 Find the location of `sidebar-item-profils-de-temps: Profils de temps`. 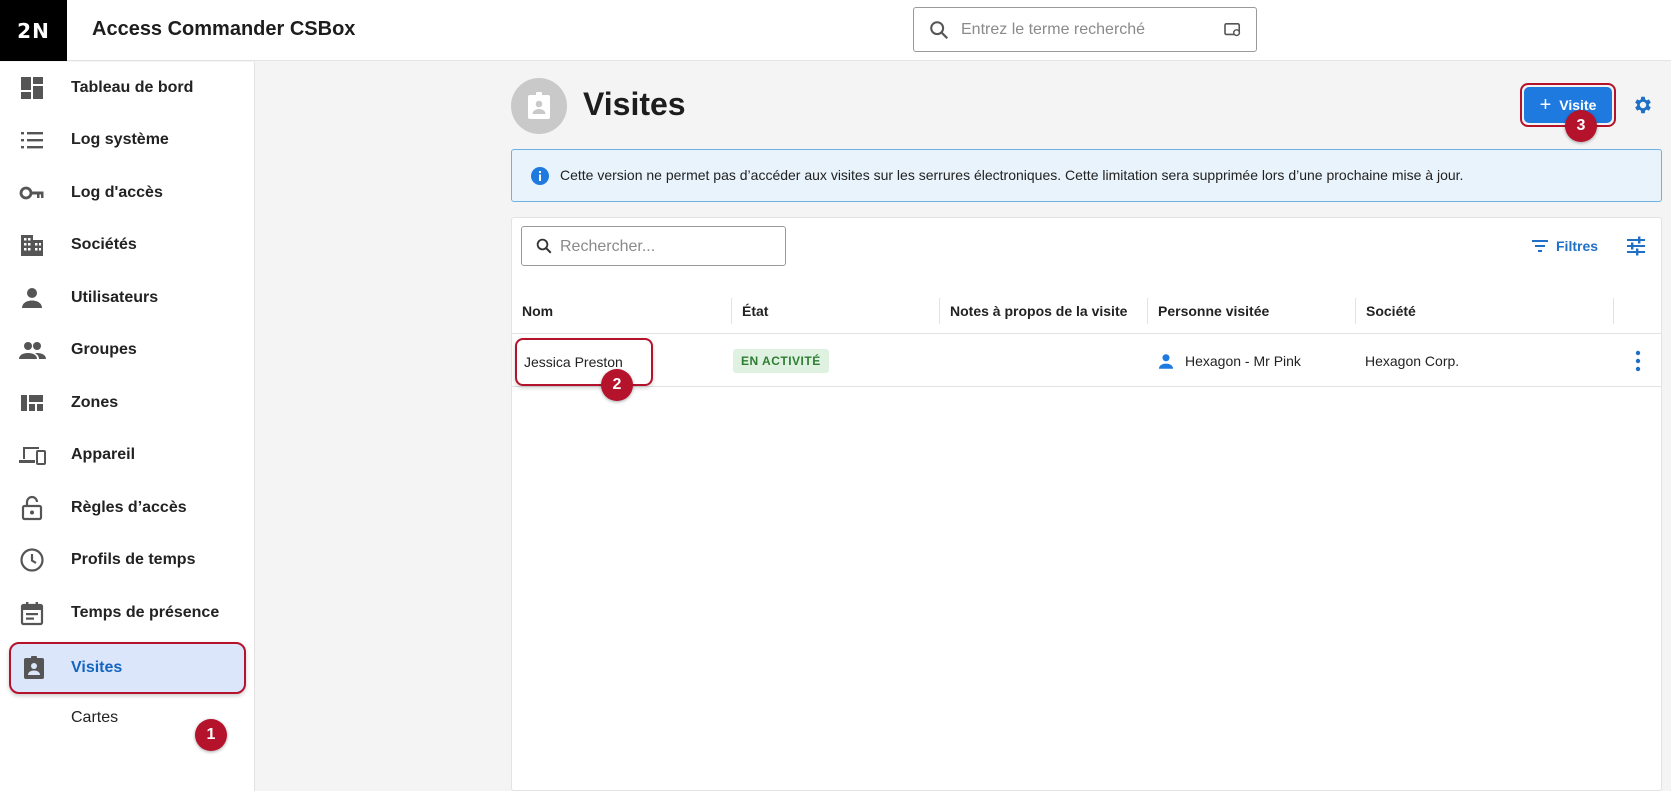

sidebar-item-profils-de-temps: Profils de temps is located at coordinates (127, 560).